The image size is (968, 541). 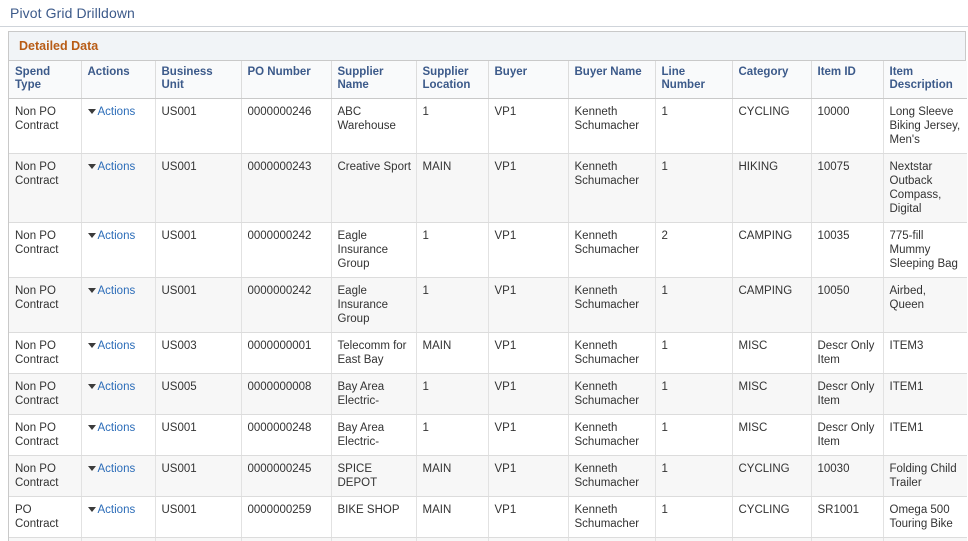 What do you see at coordinates (286, 353) in the screenshot?
I see `cell-po-number: 0000000001` at bounding box center [286, 353].